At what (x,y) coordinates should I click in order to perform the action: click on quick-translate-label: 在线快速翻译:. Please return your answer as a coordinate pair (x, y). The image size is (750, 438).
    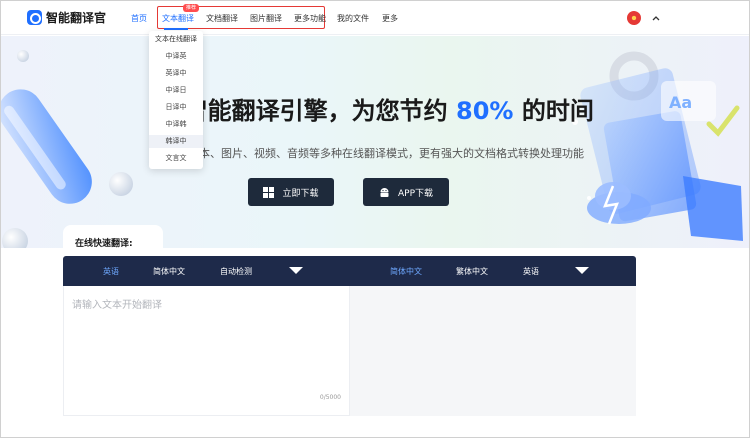
    Looking at the image, I should click on (104, 244).